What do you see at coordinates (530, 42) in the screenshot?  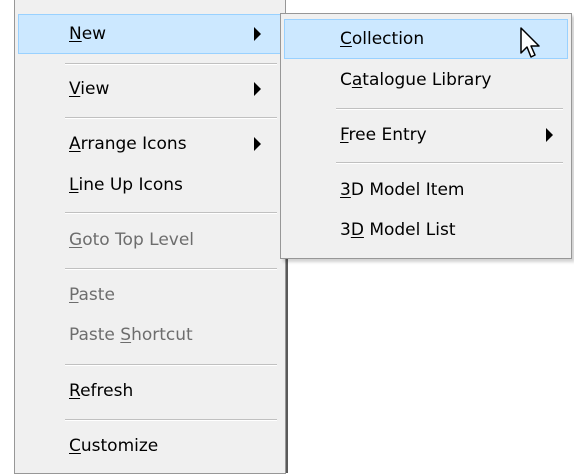 I see `mouse-pointer-icon` at bounding box center [530, 42].